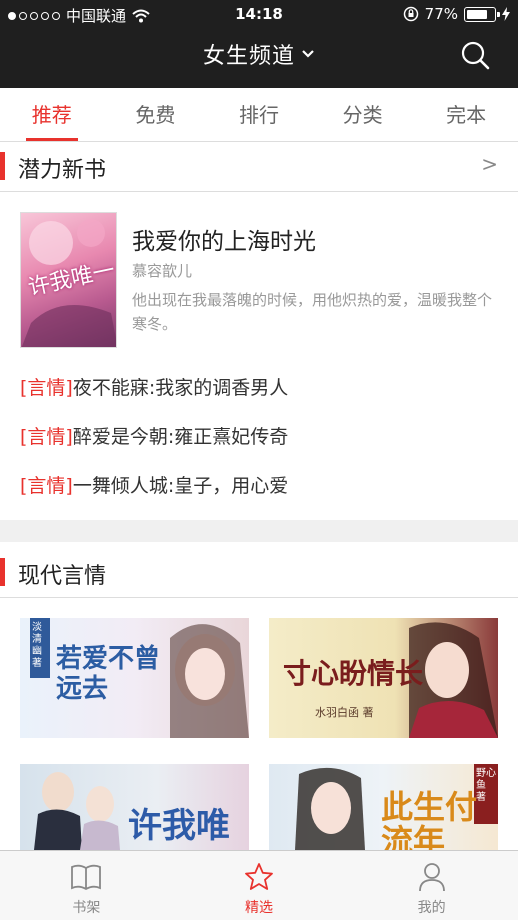 The image size is (518, 920). I want to click on book-card: 此生付流年 野心鱼 著, so click(383, 807).